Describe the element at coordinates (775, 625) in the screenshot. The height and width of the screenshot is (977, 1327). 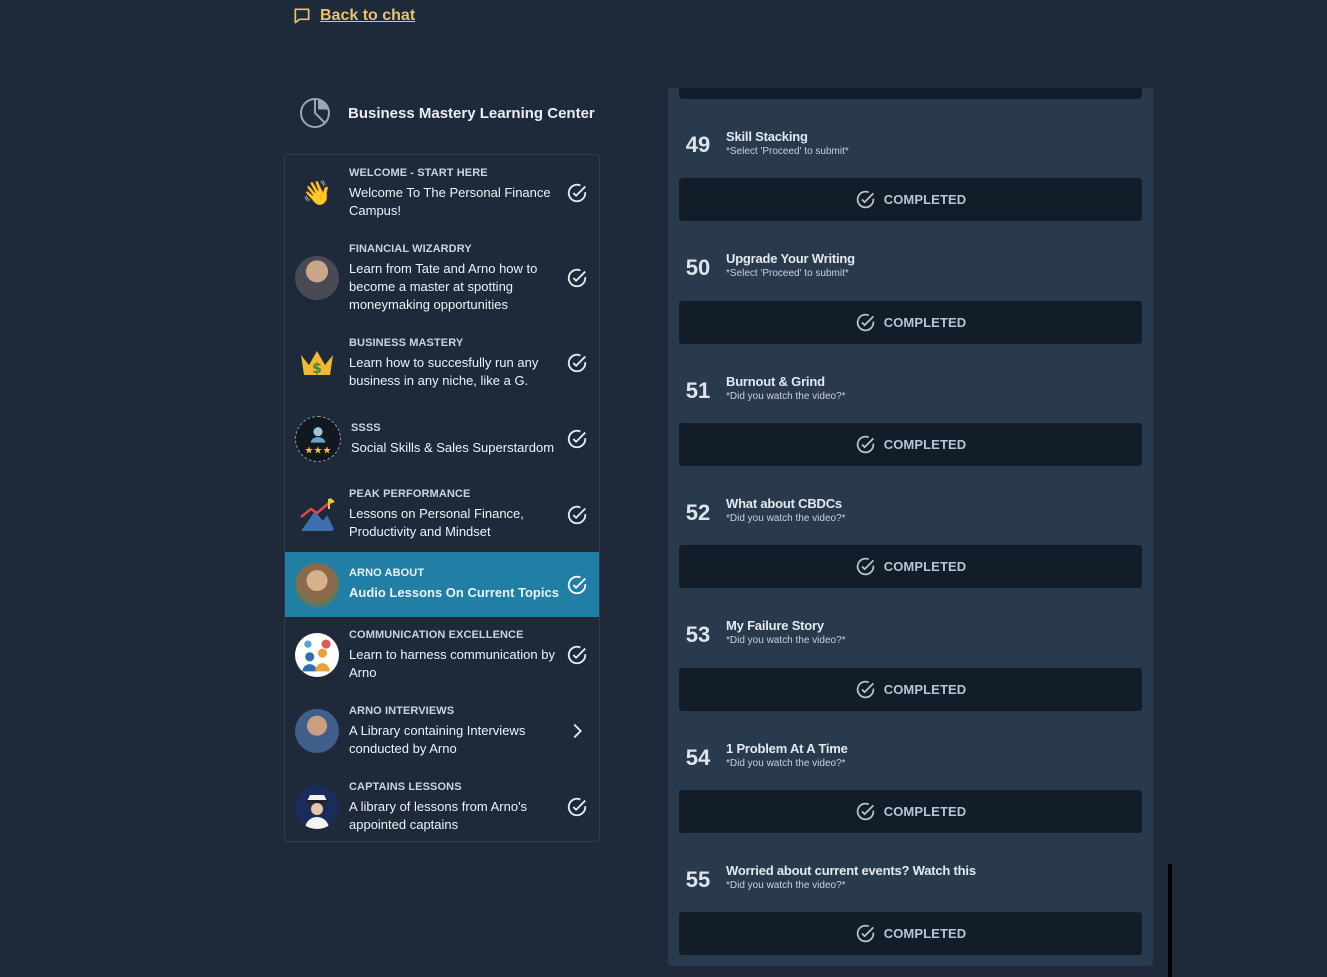
I see `lesson-title: My Failure Story` at that location.